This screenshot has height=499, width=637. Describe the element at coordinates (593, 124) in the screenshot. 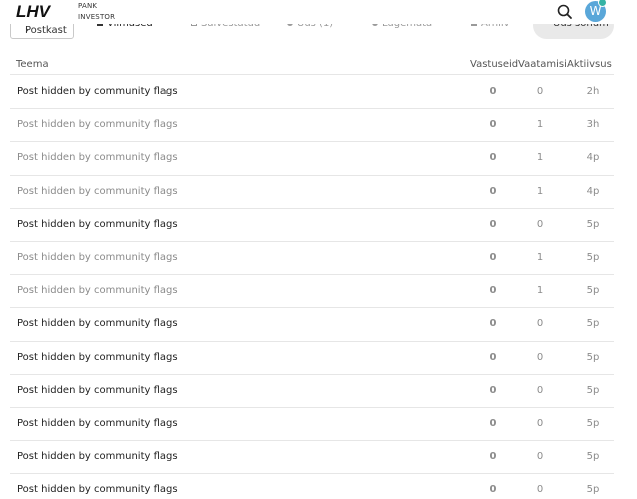

I see `activity-time: 3h` at that location.